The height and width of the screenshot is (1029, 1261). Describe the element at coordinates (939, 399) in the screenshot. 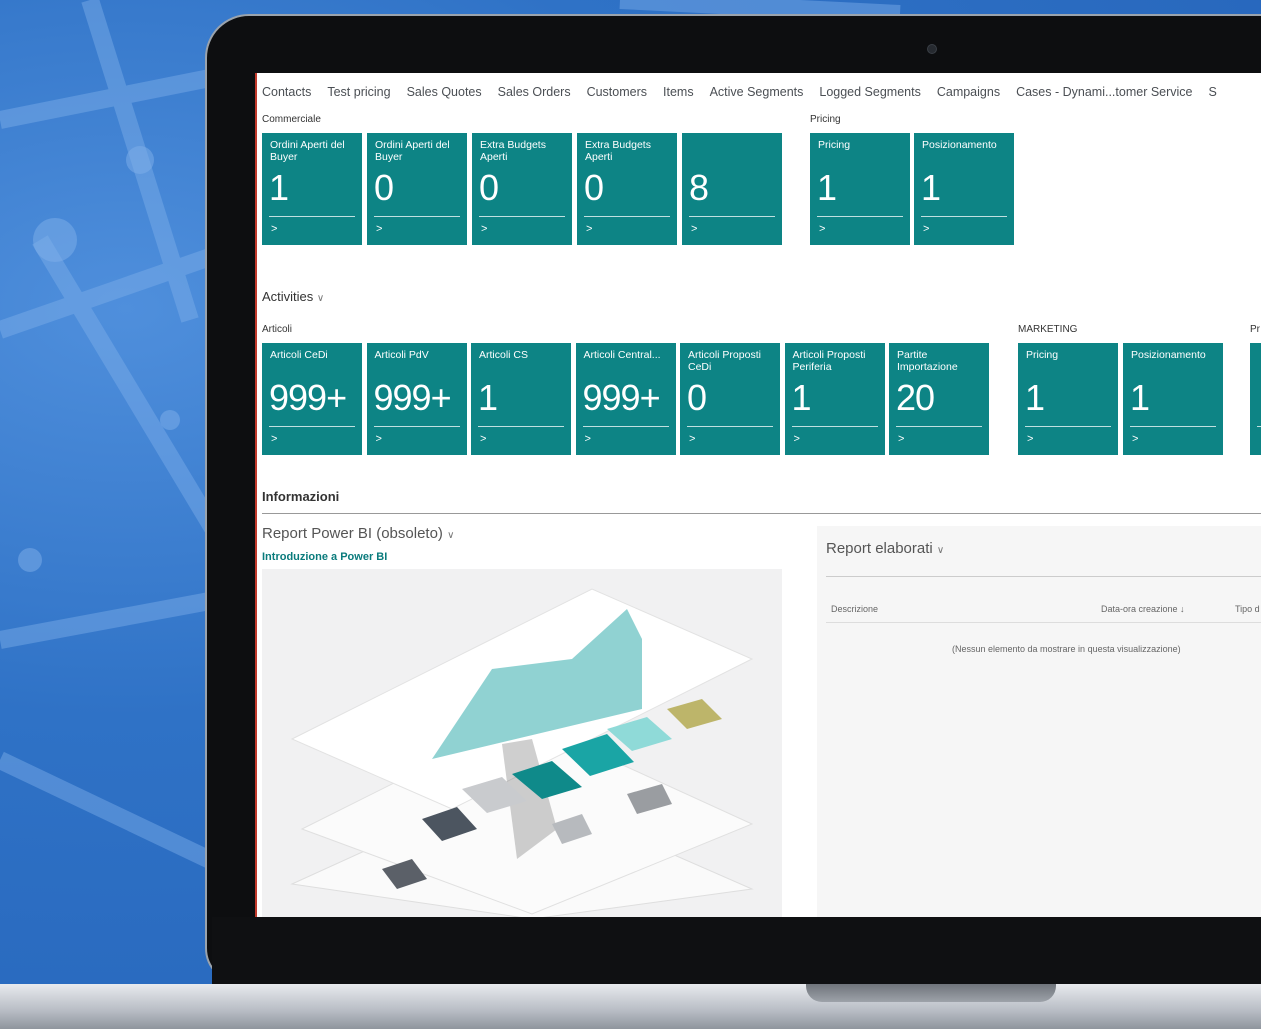

I see `articoli-tile: Partite Importazione 20 >` at that location.